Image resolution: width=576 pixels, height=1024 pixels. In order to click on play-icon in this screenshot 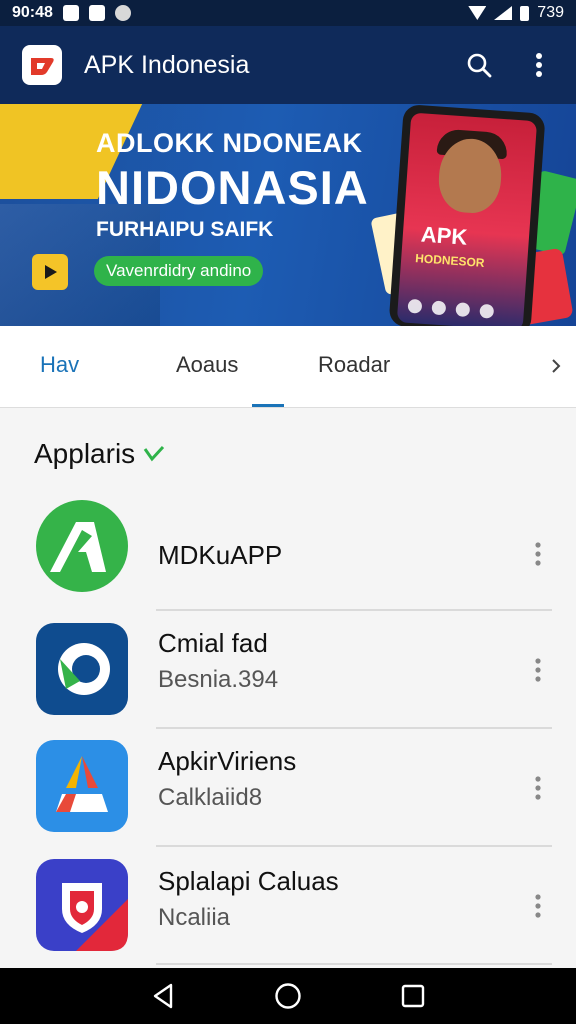, I will do `click(51, 272)`.